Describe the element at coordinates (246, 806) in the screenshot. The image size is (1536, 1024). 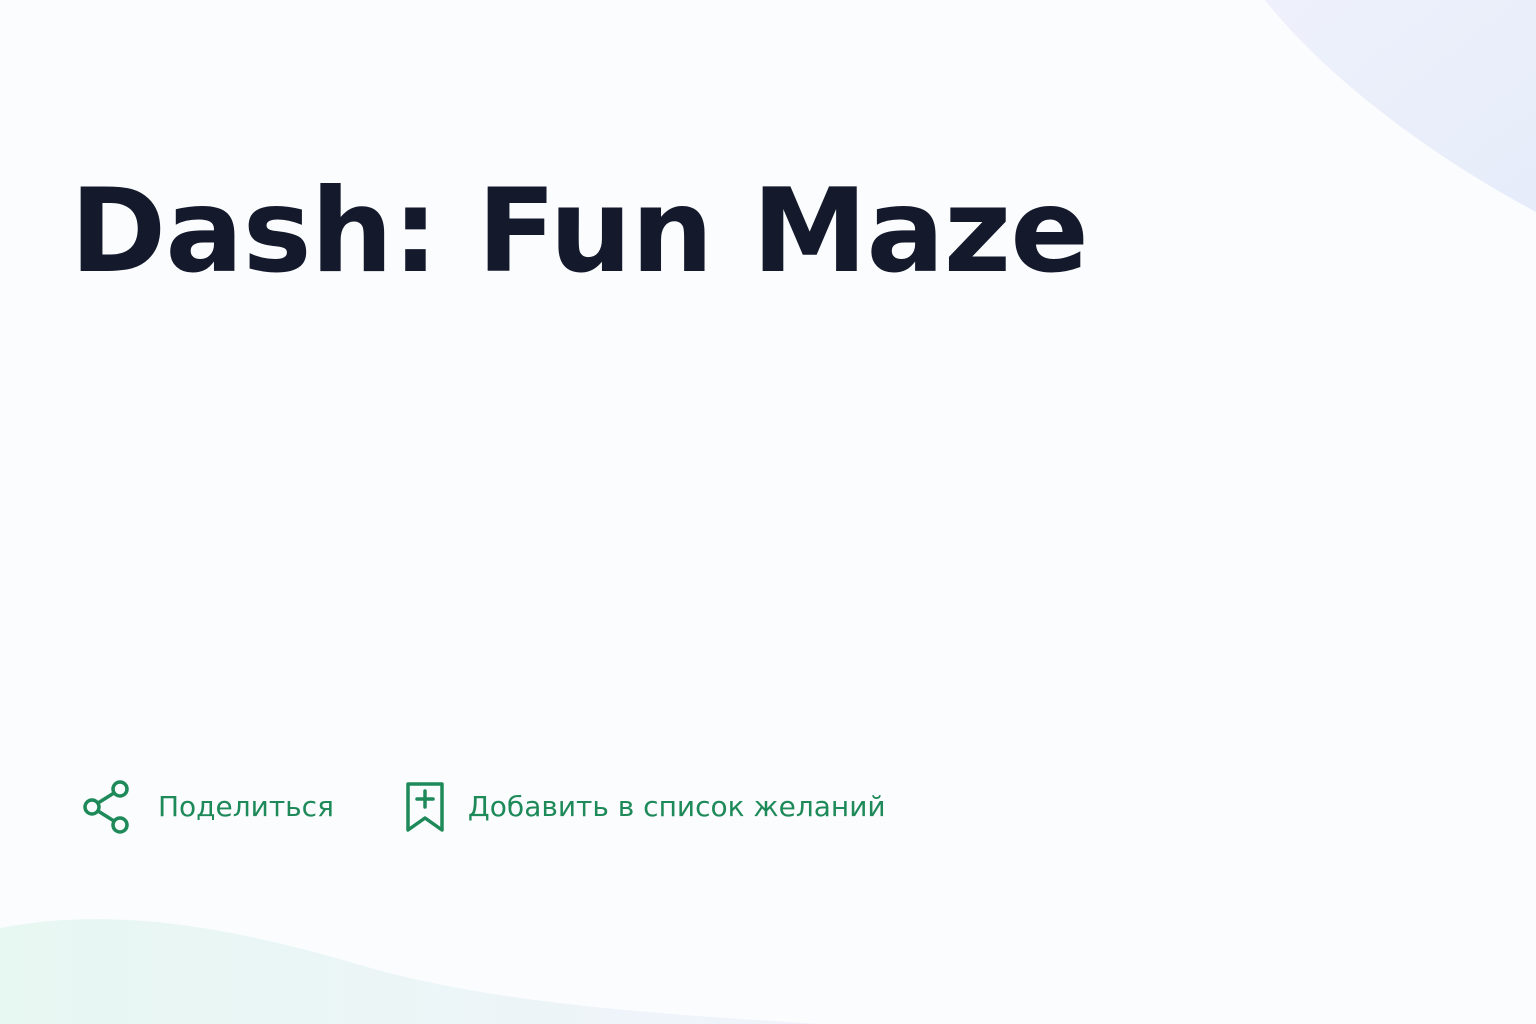
I see `share-label: Поделиться` at that location.